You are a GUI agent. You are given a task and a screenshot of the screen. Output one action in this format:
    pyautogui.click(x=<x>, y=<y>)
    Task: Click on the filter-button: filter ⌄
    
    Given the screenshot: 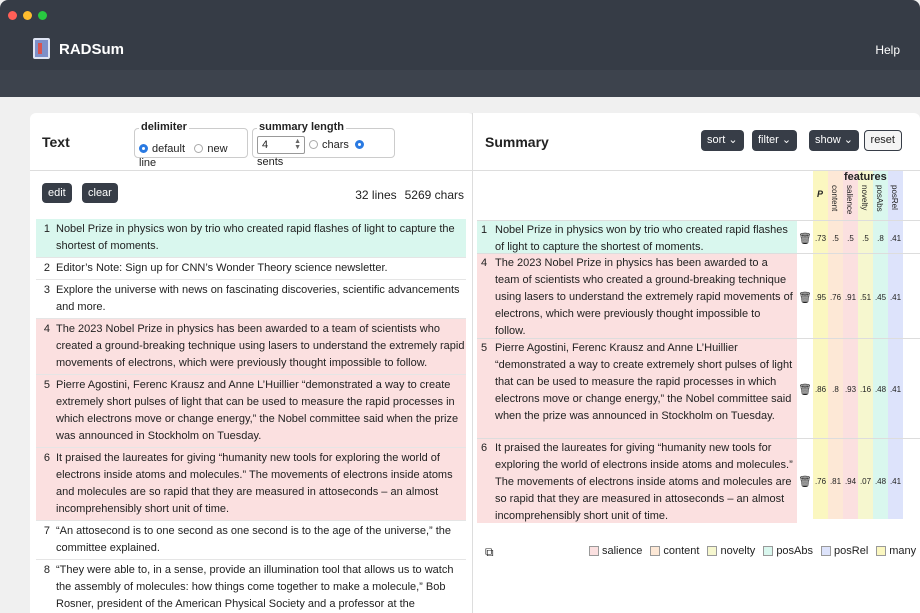 What is the action you would take?
    pyautogui.click(x=775, y=140)
    